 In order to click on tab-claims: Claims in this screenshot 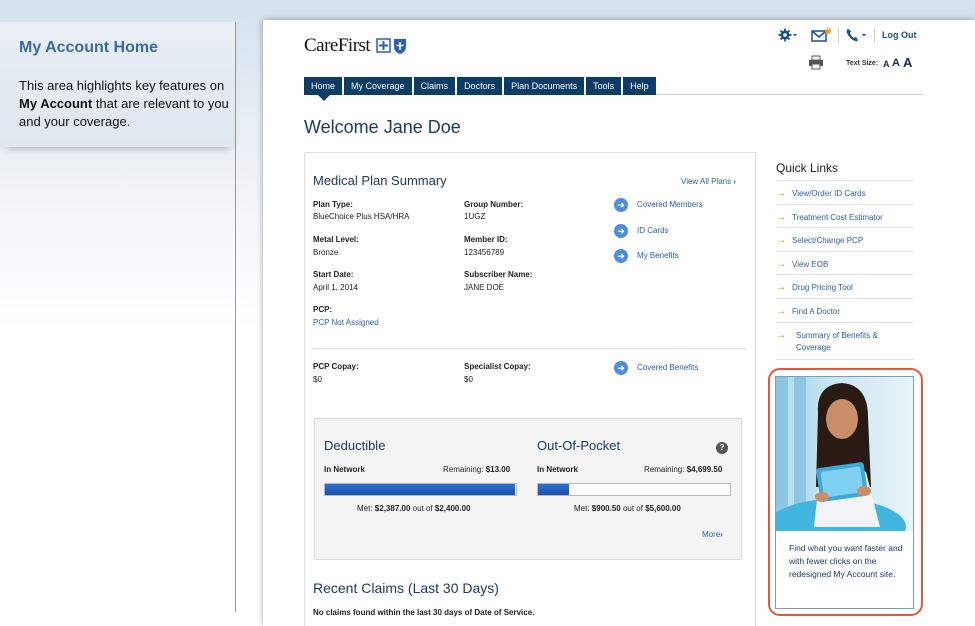, I will do `click(434, 86)`.